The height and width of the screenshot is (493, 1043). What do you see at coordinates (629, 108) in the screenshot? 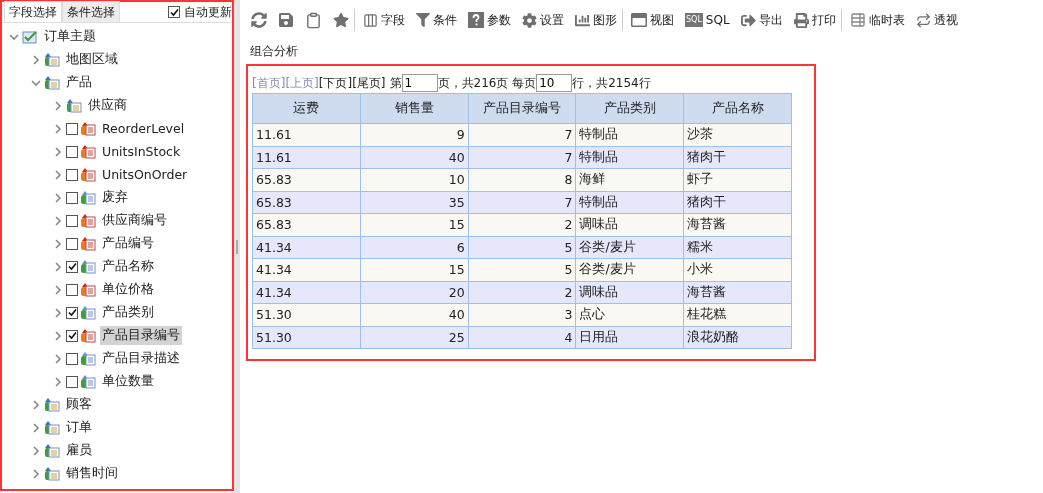
I see `column-header: 产品类别` at bounding box center [629, 108].